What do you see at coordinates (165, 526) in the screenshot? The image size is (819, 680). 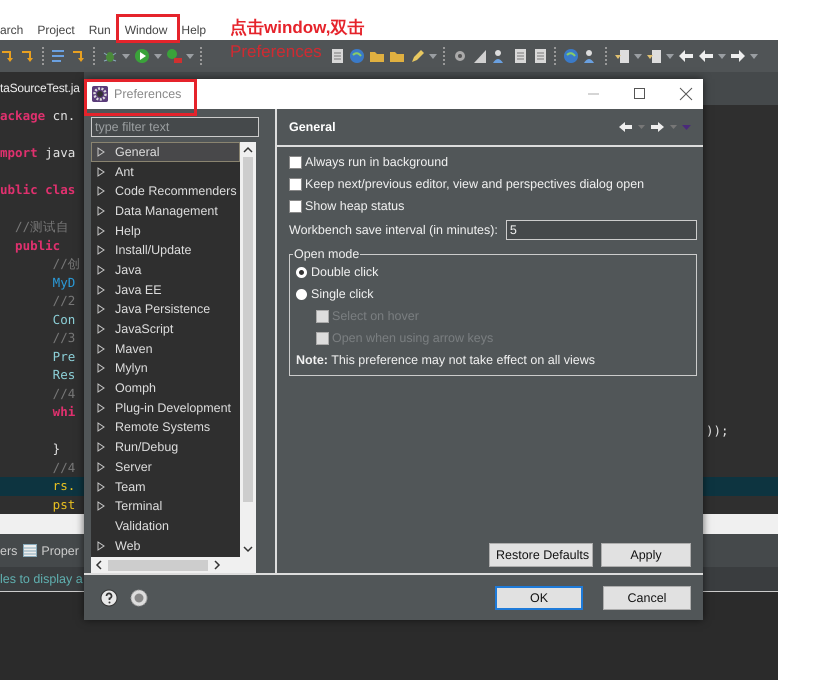 I see `tree-item: Validation` at bounding box center [165, 526].